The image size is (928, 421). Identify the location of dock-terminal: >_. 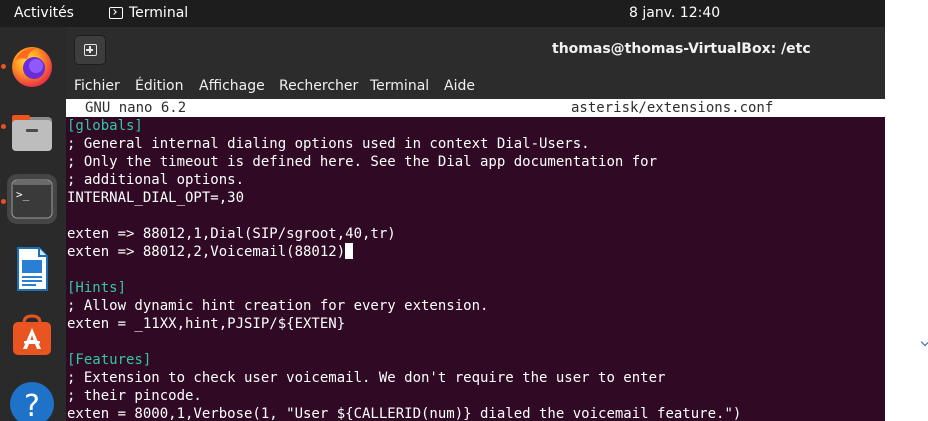
(32, 199).